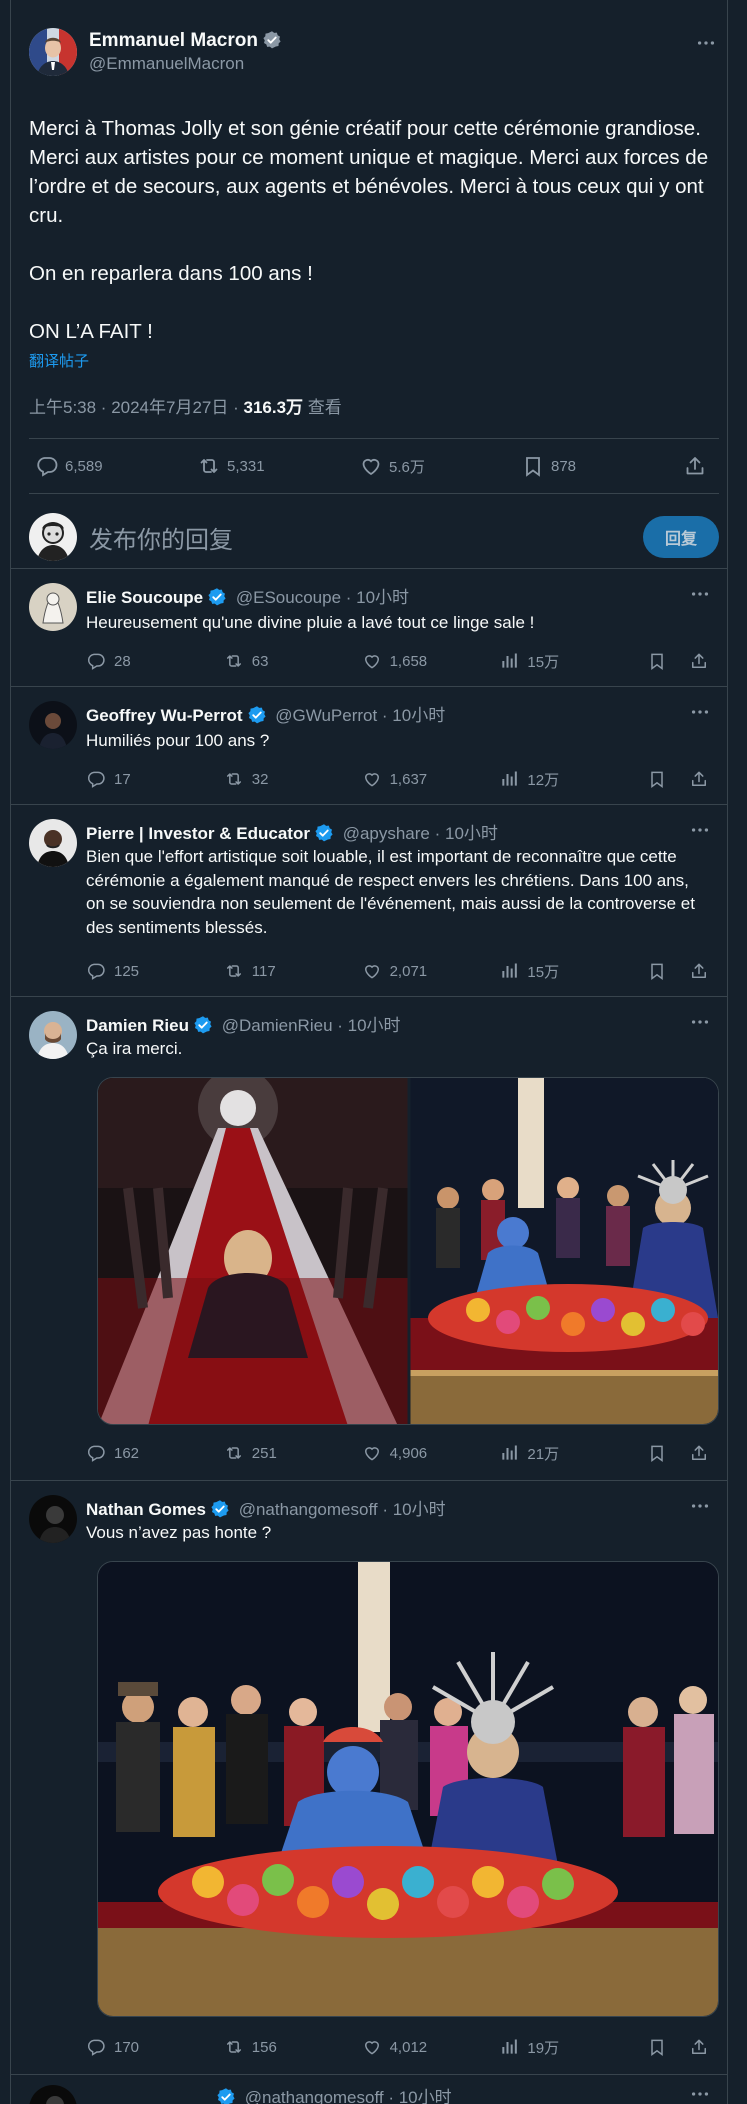  What do you see at coordinates (311, 1025) in the screenshot?
I see `author-handle: @DamienRieu · 10小时` at bounding box center [311, 1025].